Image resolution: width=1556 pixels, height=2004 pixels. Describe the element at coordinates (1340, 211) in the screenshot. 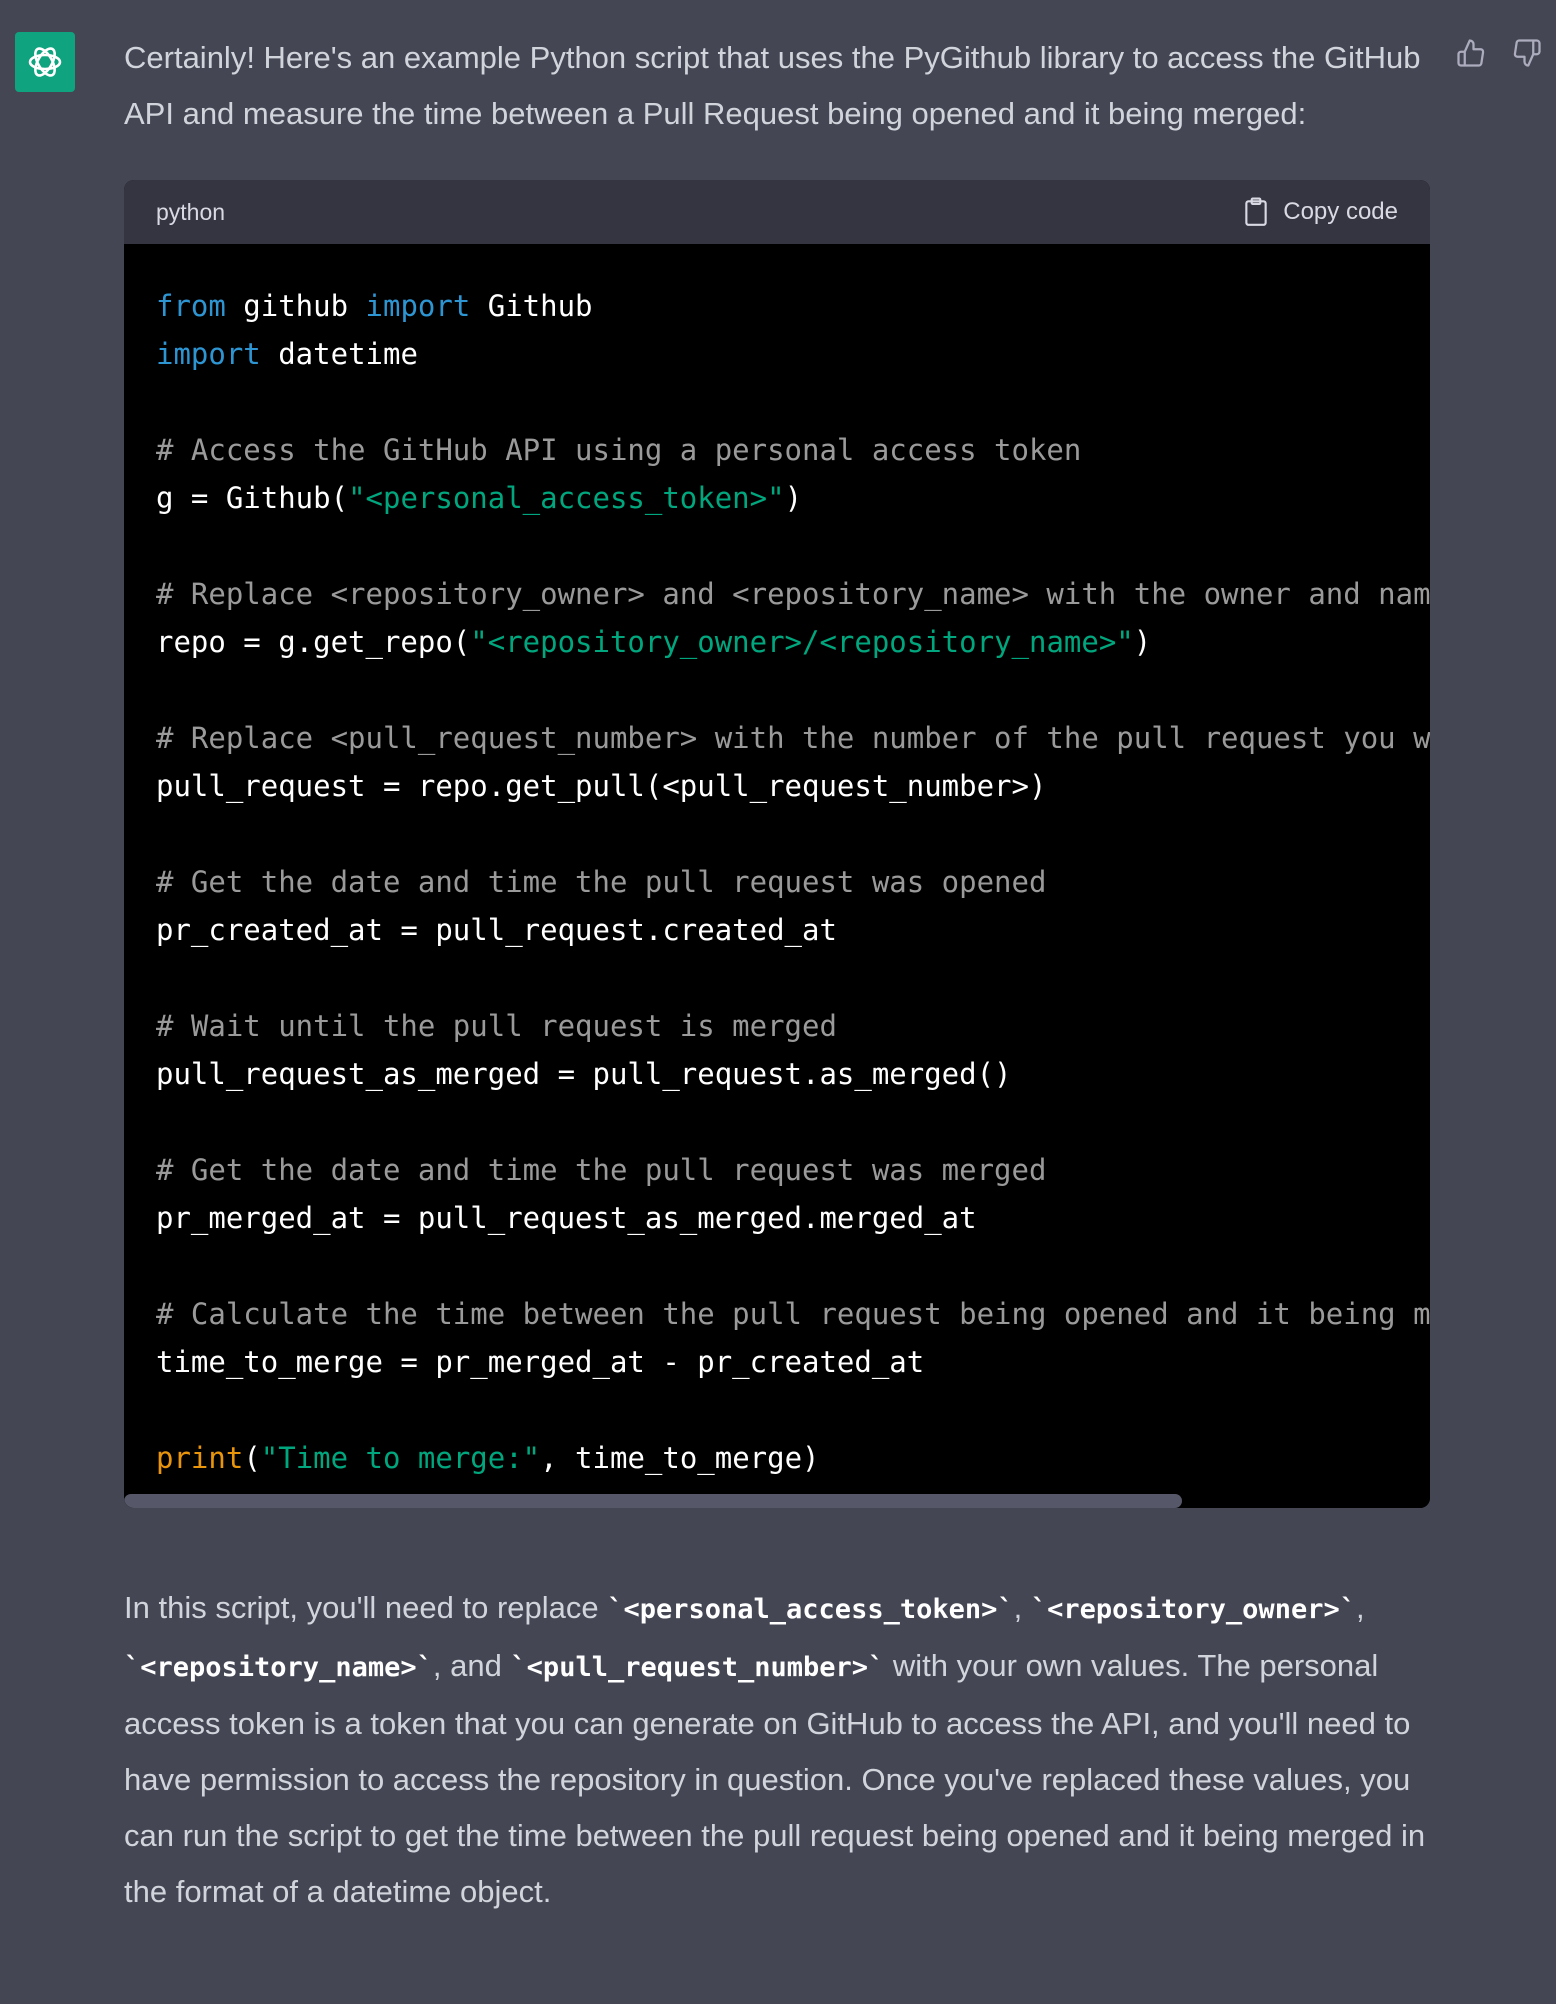

I see `copy-code-label: Copy code` at that location.